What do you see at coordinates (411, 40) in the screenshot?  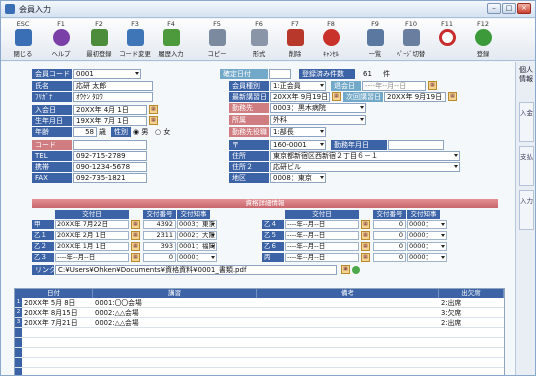 I see `toolbar-button-page-switch: F10 ﾍﾟｰｼﾞ切替` at bounding box center [411, 40].